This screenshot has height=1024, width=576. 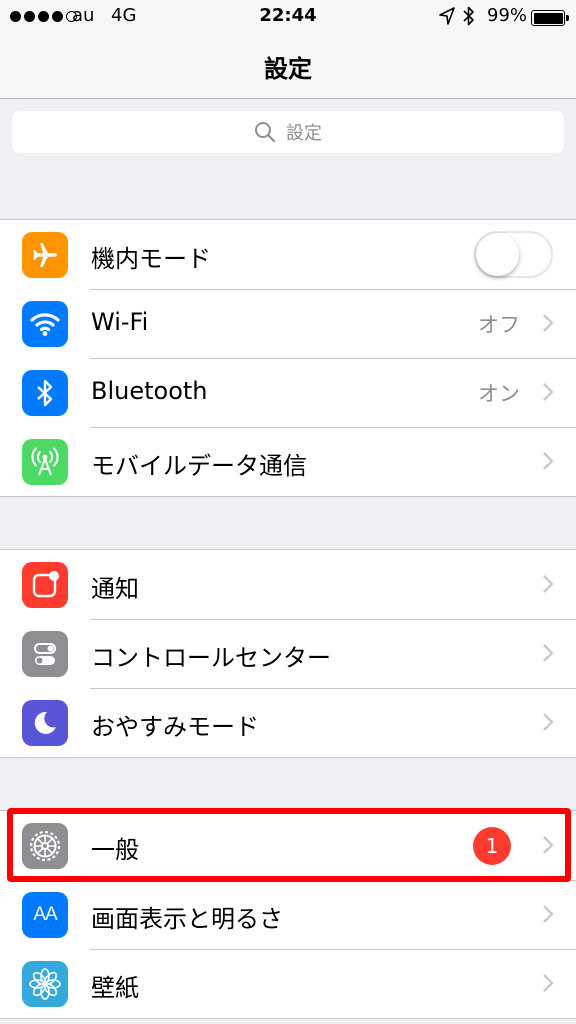 What do you see at coordinates (187, 919) in the screenshot?
I see `setting-label: 画面表示と明るさ` at bounding box center [187, 919].